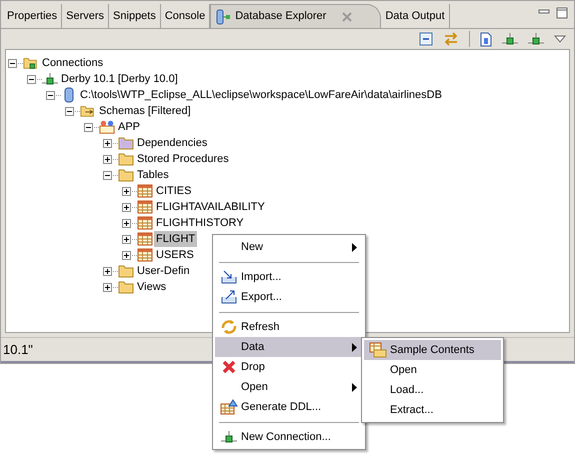 The width and height of the screenshot is (575, 455). I want to click on tab: Servers, so click(86, 16).